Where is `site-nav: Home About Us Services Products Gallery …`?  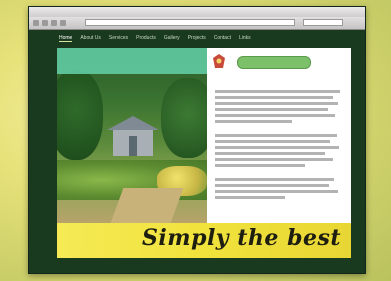 site-nav: Home About Us Services Products Gallery … is located at coordinates (197, 38).